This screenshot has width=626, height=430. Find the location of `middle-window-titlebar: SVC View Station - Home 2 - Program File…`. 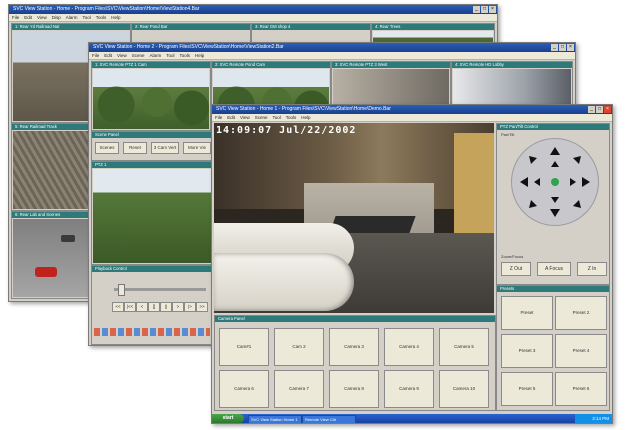

middle-window-titlebar: SVC View Station - Home 2 - Program File… is located at coordinates (332, 47).